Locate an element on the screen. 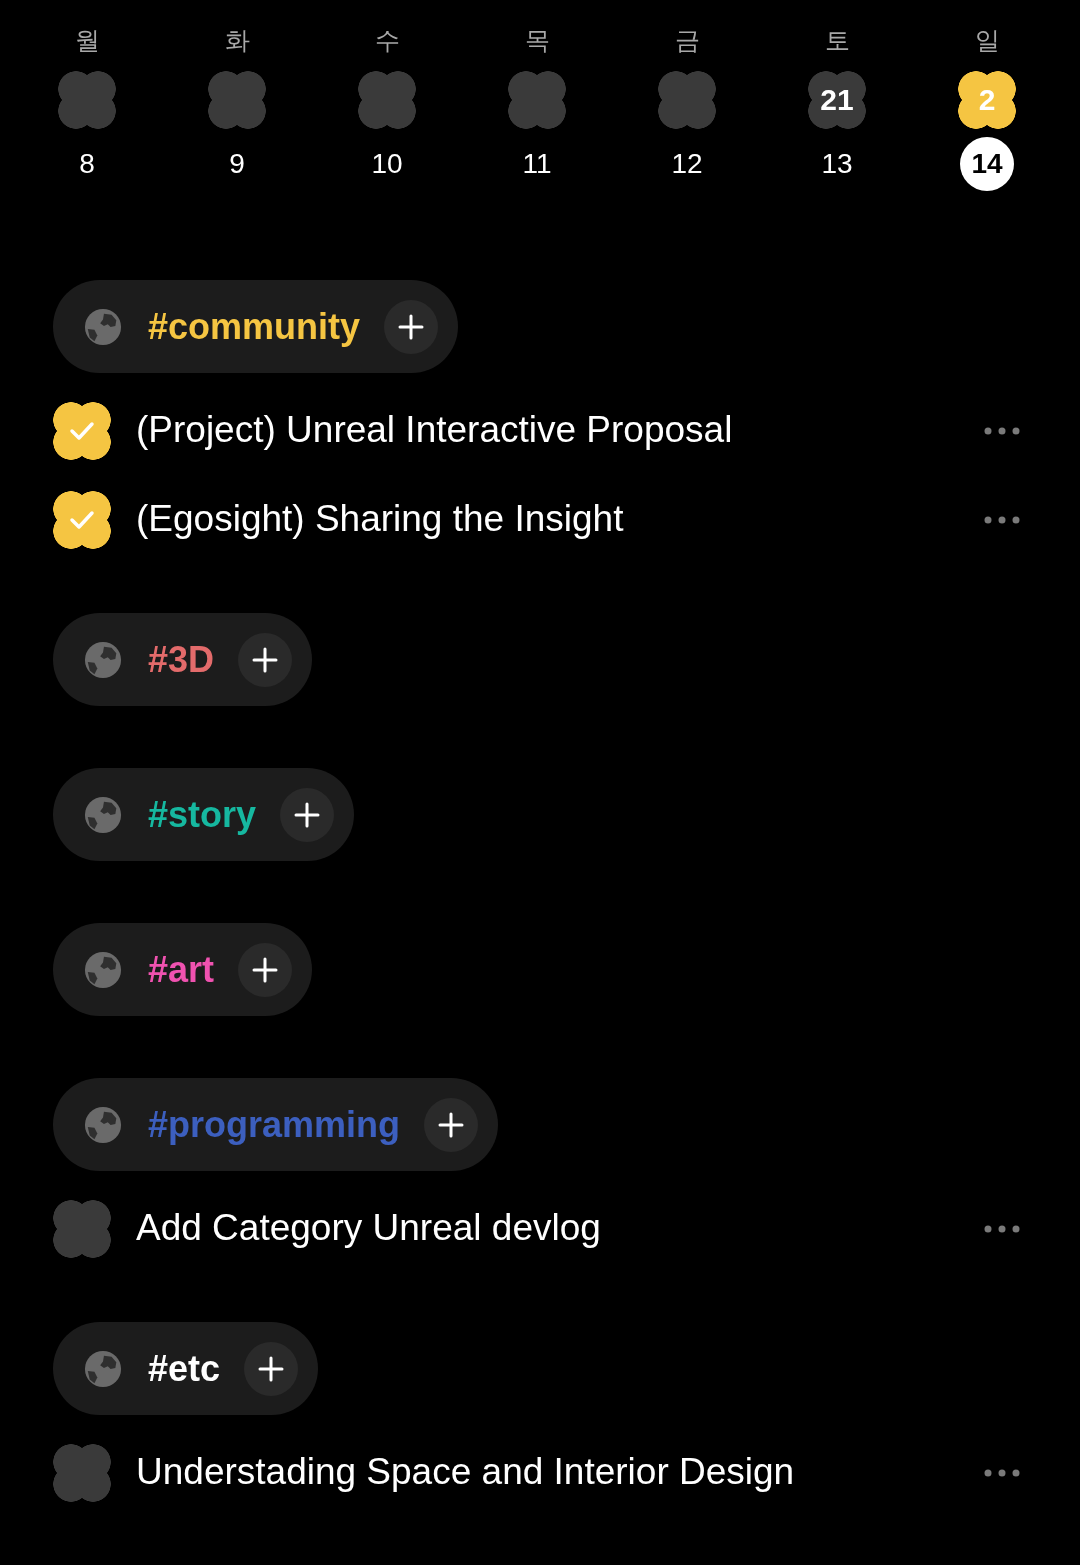 The width and height of the screenshot is (1080, 1565). date-number: 9 is located at coordinates (237, 164).